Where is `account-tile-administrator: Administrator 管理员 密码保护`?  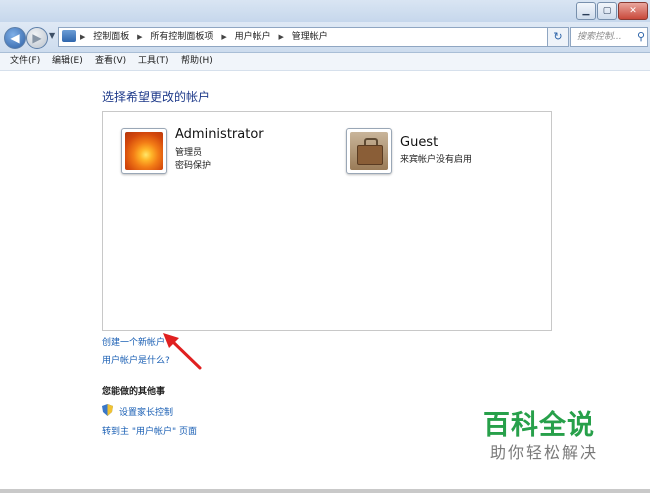
account-tile-administrator: Administrator 管理员 密码保护 is located at coordinates (221, 152).